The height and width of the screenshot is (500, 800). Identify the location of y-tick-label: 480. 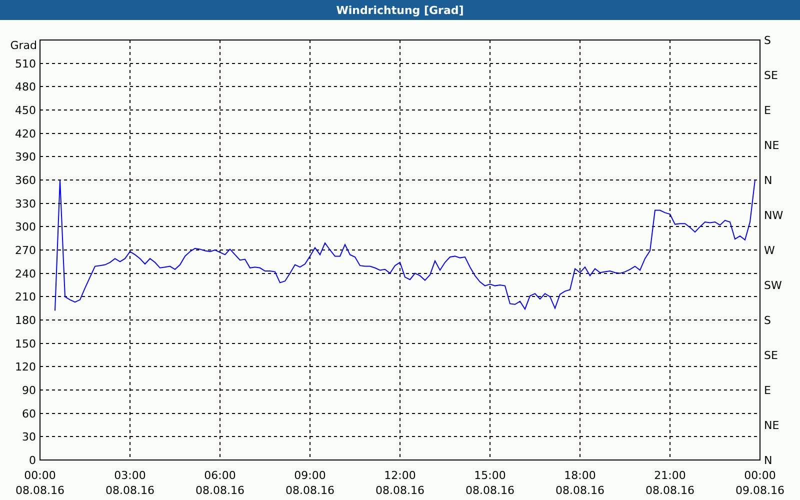
(25, 87).